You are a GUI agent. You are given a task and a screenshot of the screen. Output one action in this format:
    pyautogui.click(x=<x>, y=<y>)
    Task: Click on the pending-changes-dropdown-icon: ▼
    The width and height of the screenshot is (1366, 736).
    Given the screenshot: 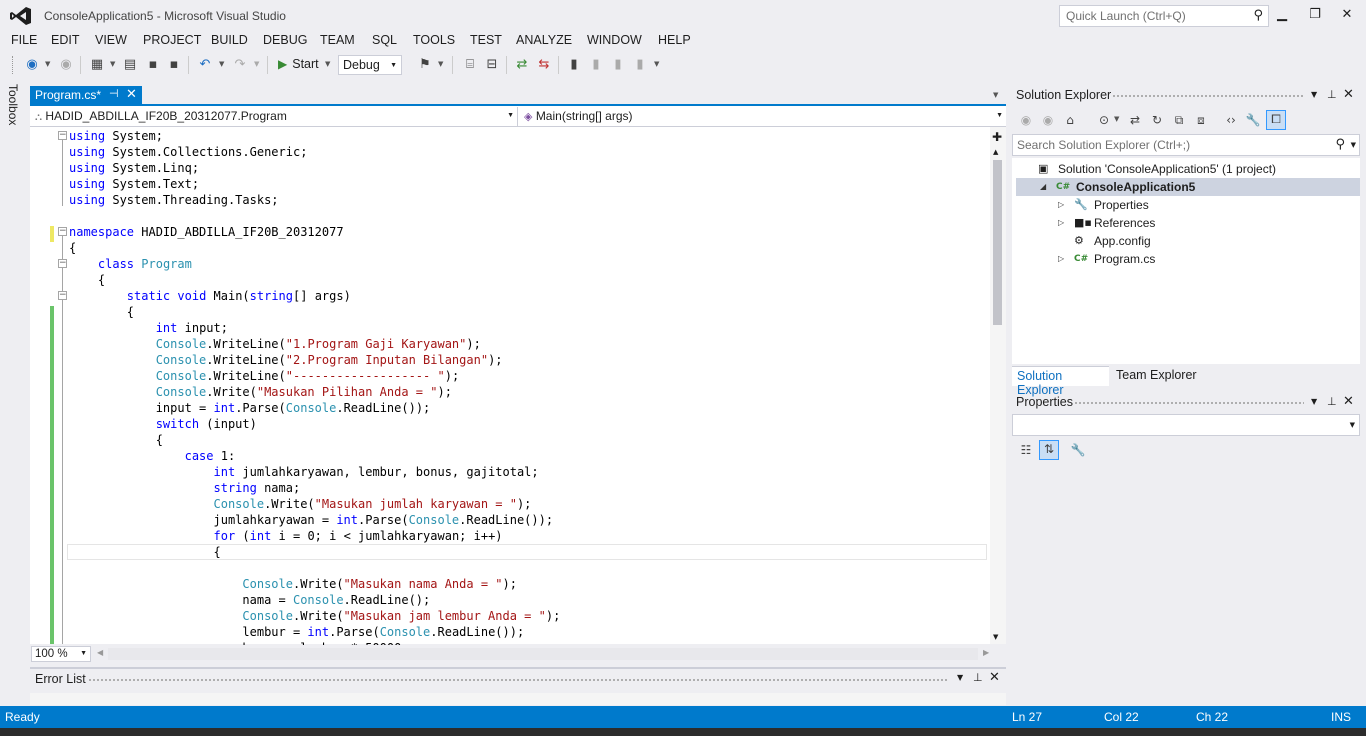 What is the action you would take?
    pyautogui.click(x=1116, y=119)
    